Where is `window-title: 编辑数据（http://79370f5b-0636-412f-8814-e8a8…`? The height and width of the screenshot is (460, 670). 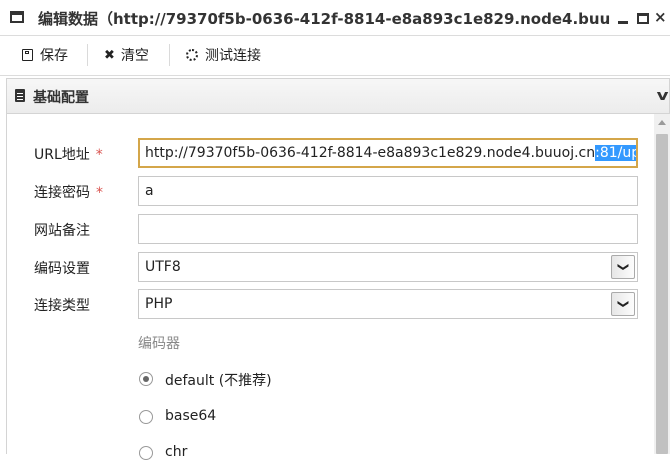
window-title: 编辑数据（http://79370f5b-0636-412f-8814-e8a8… is located at coordinates (324, 19).